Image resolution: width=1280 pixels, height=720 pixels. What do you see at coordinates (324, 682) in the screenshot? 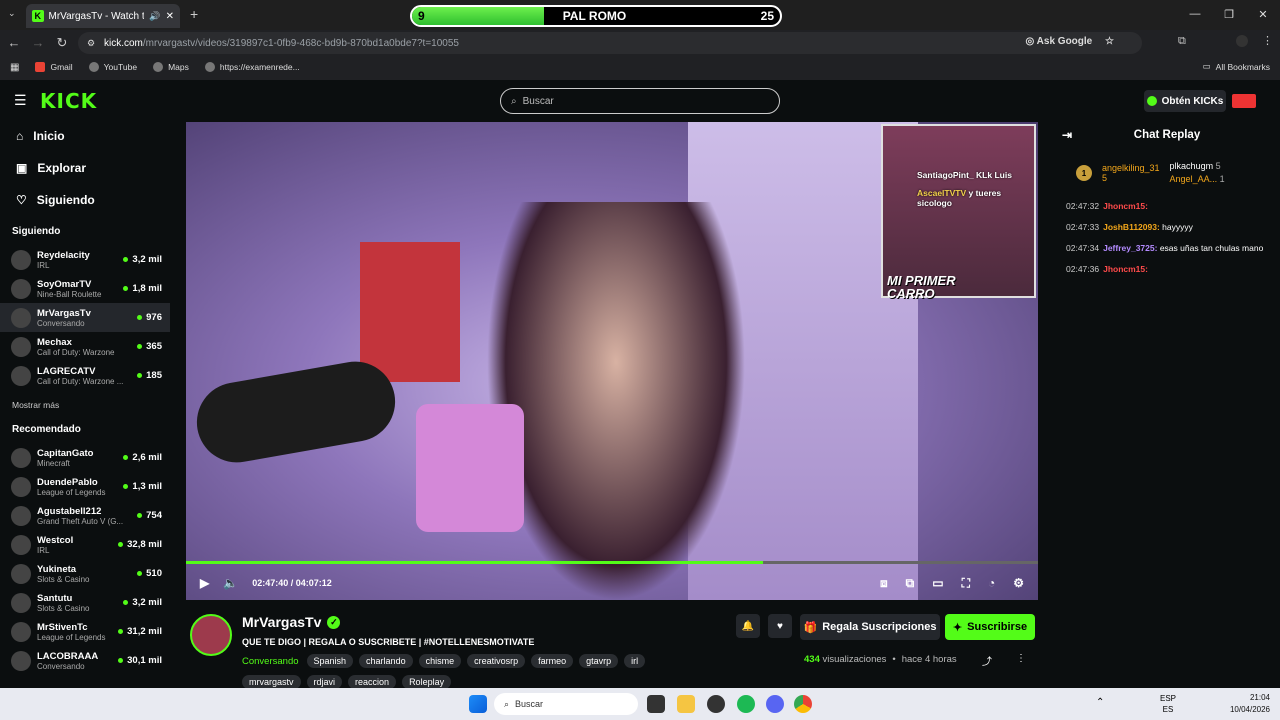
I see `tag-chip: rdjavi` at bounding box center [324, 682].